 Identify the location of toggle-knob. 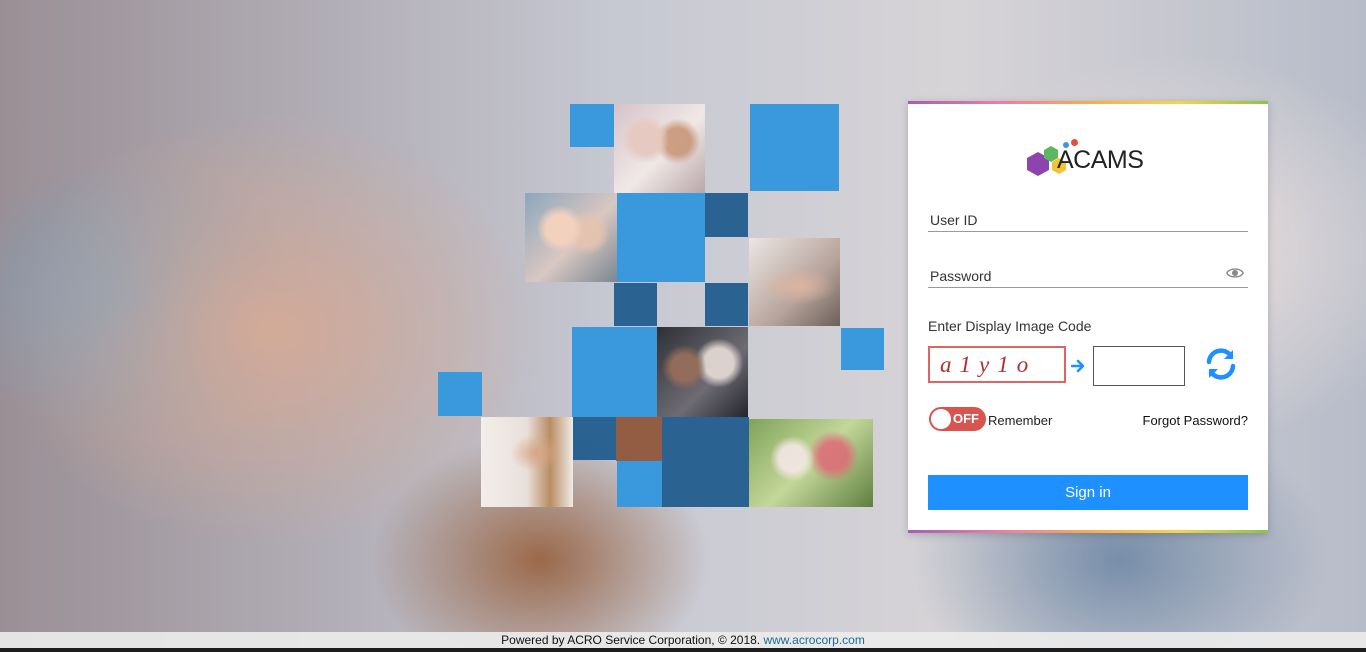
(941, 419).